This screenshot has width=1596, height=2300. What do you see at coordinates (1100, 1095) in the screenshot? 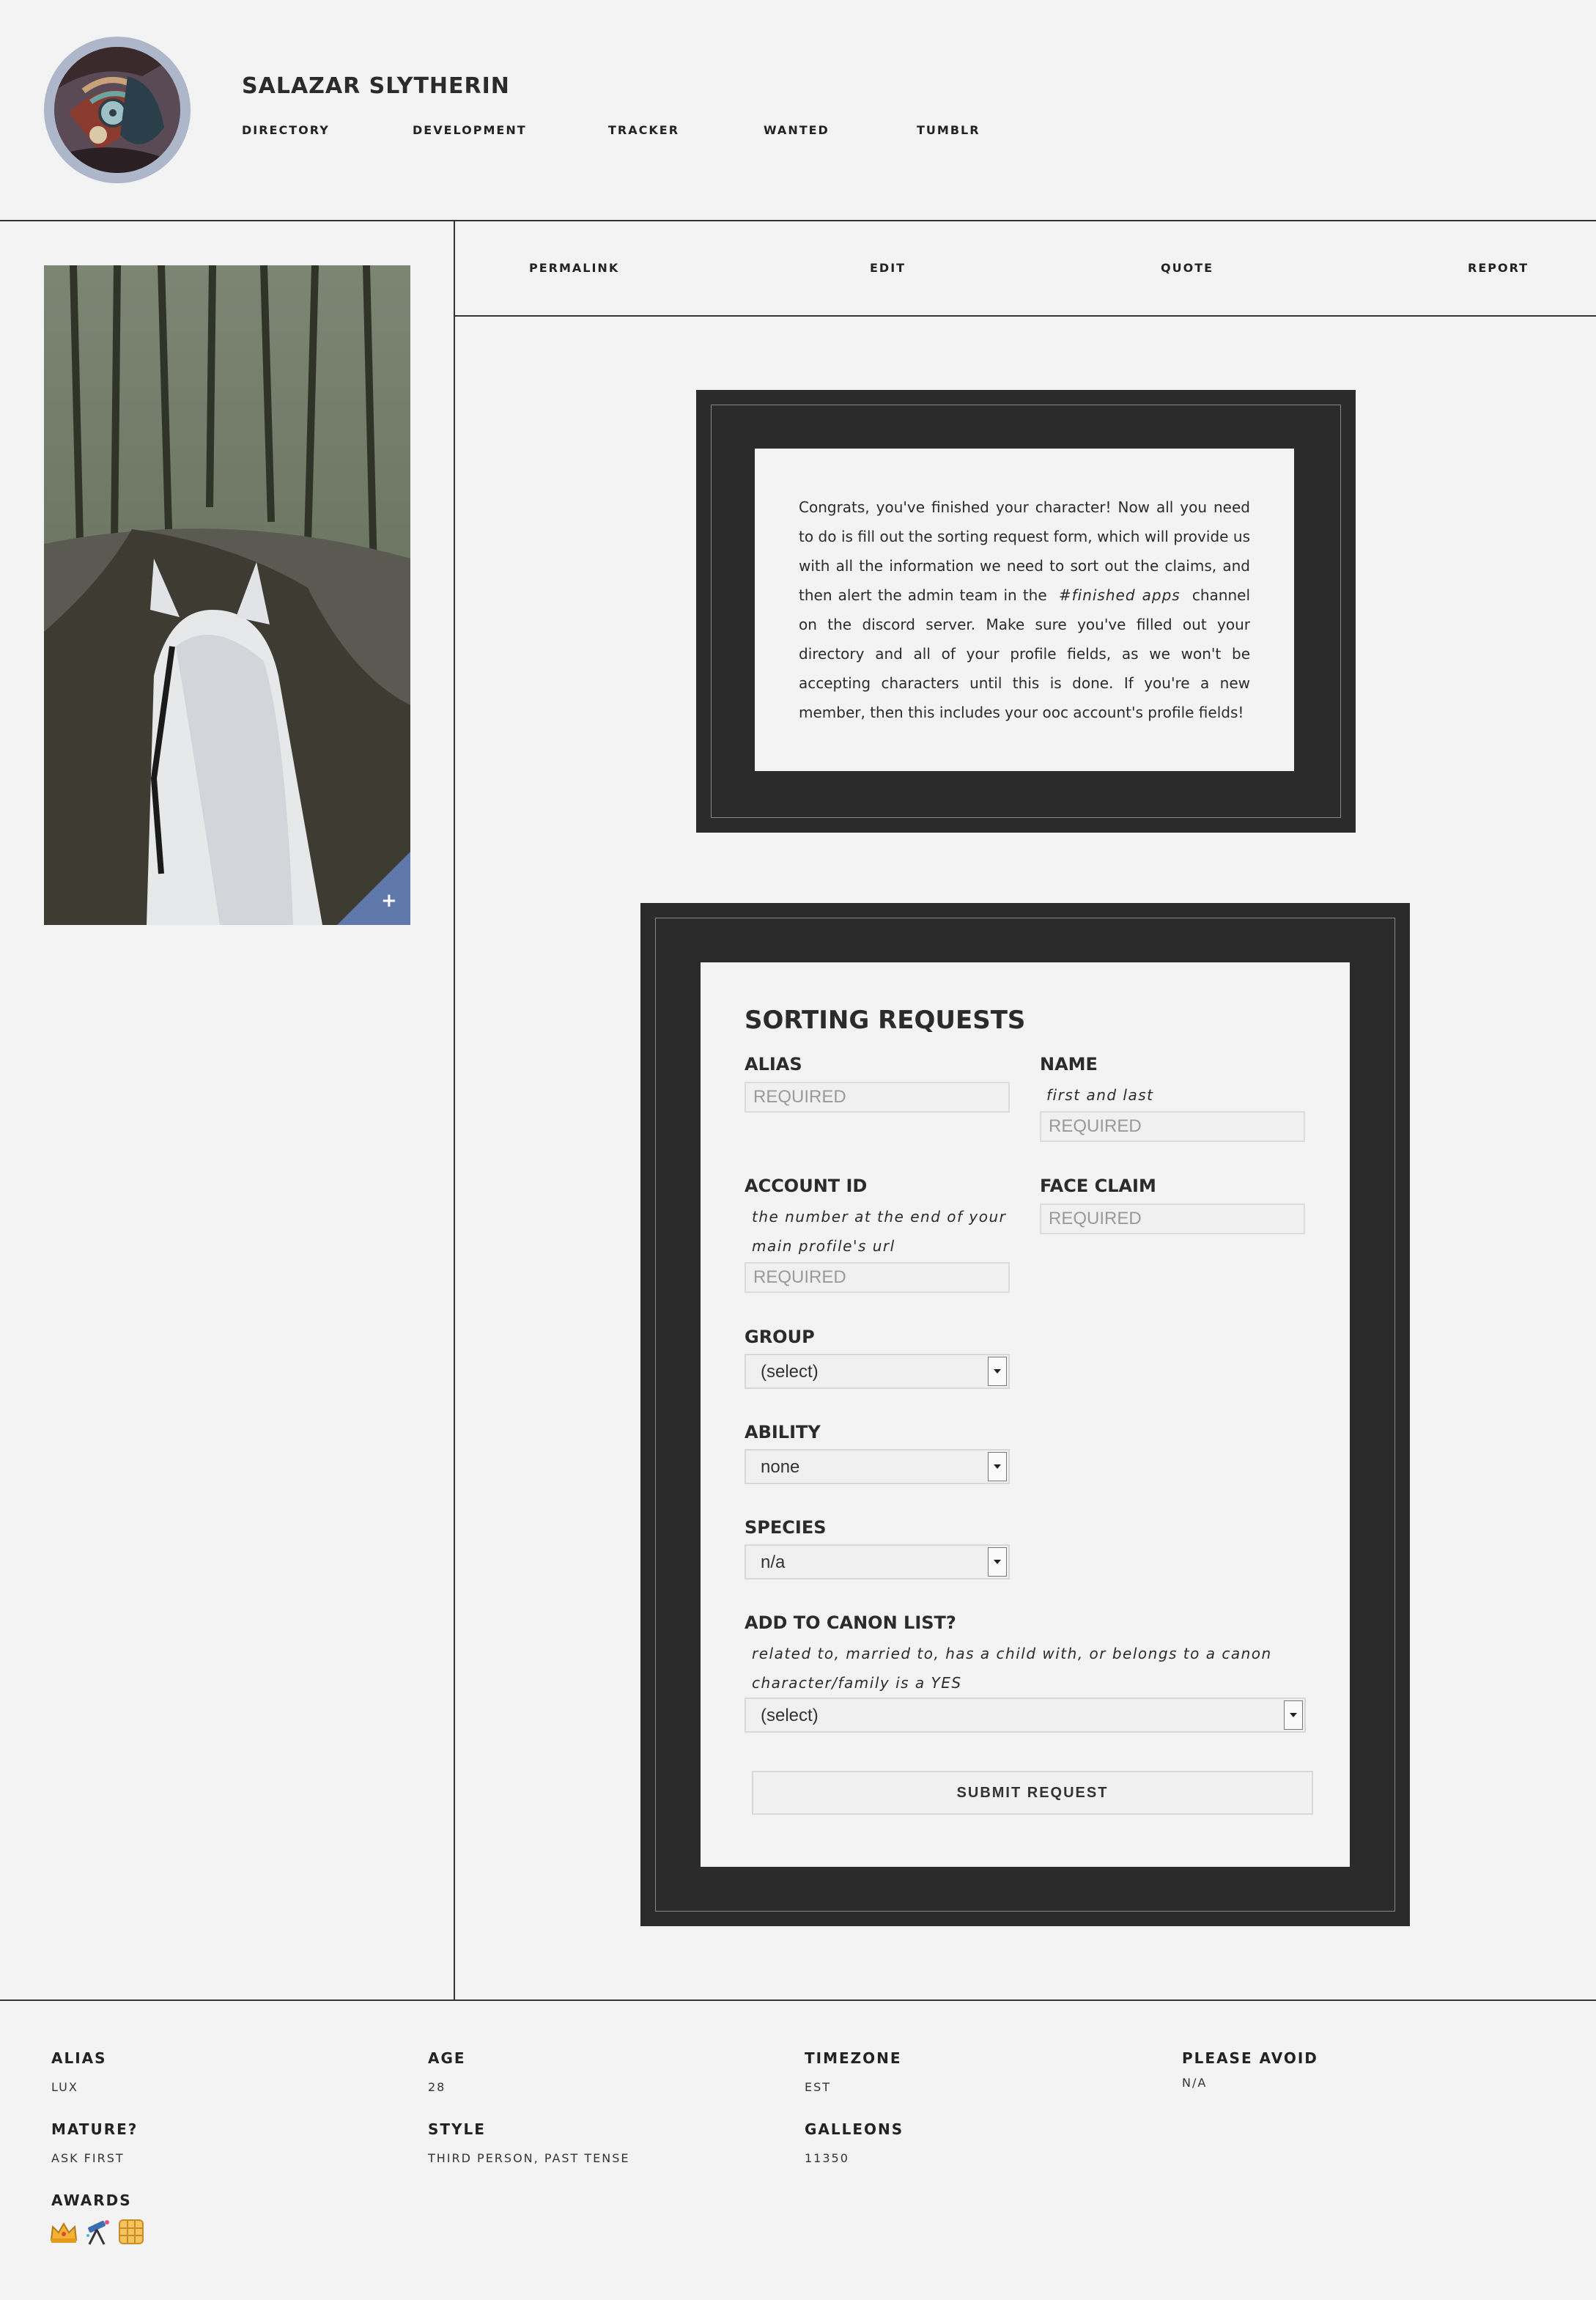
I see `name-hint: first and last` at bounding box center [1100, 1095].